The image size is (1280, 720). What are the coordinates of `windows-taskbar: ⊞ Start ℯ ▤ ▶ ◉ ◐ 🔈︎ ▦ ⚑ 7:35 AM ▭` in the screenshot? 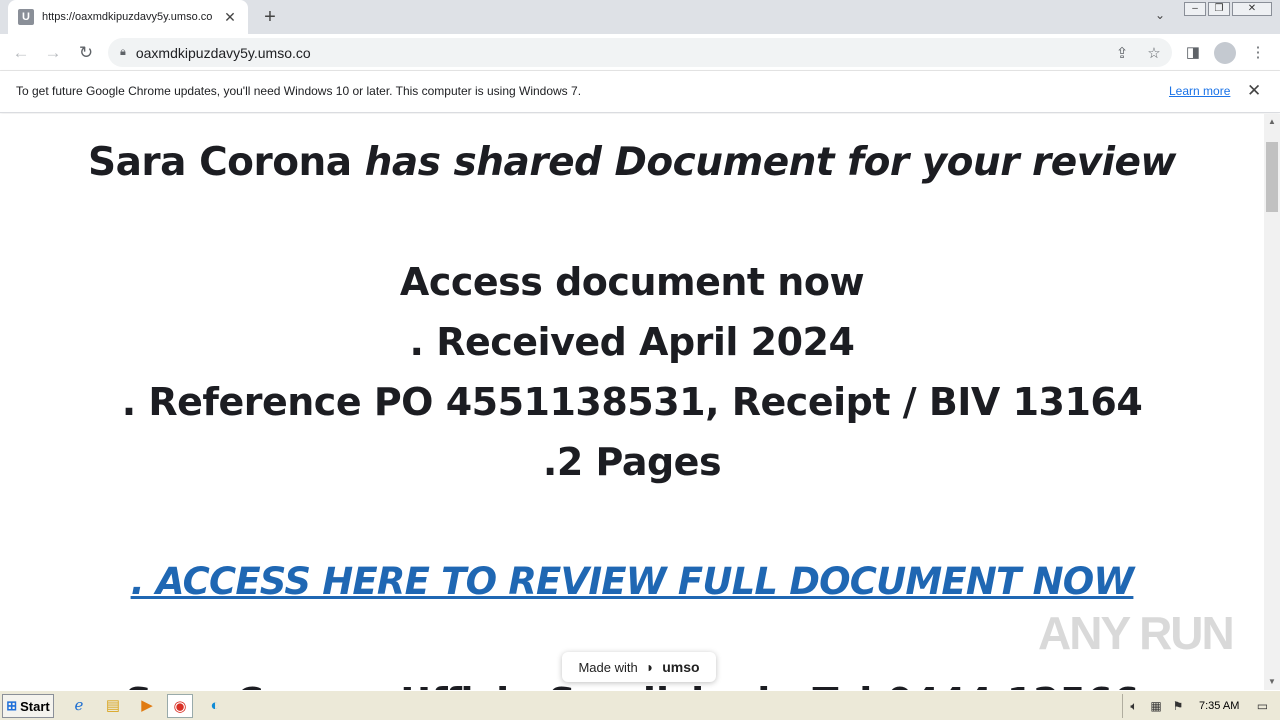 It's located at (640, 705).